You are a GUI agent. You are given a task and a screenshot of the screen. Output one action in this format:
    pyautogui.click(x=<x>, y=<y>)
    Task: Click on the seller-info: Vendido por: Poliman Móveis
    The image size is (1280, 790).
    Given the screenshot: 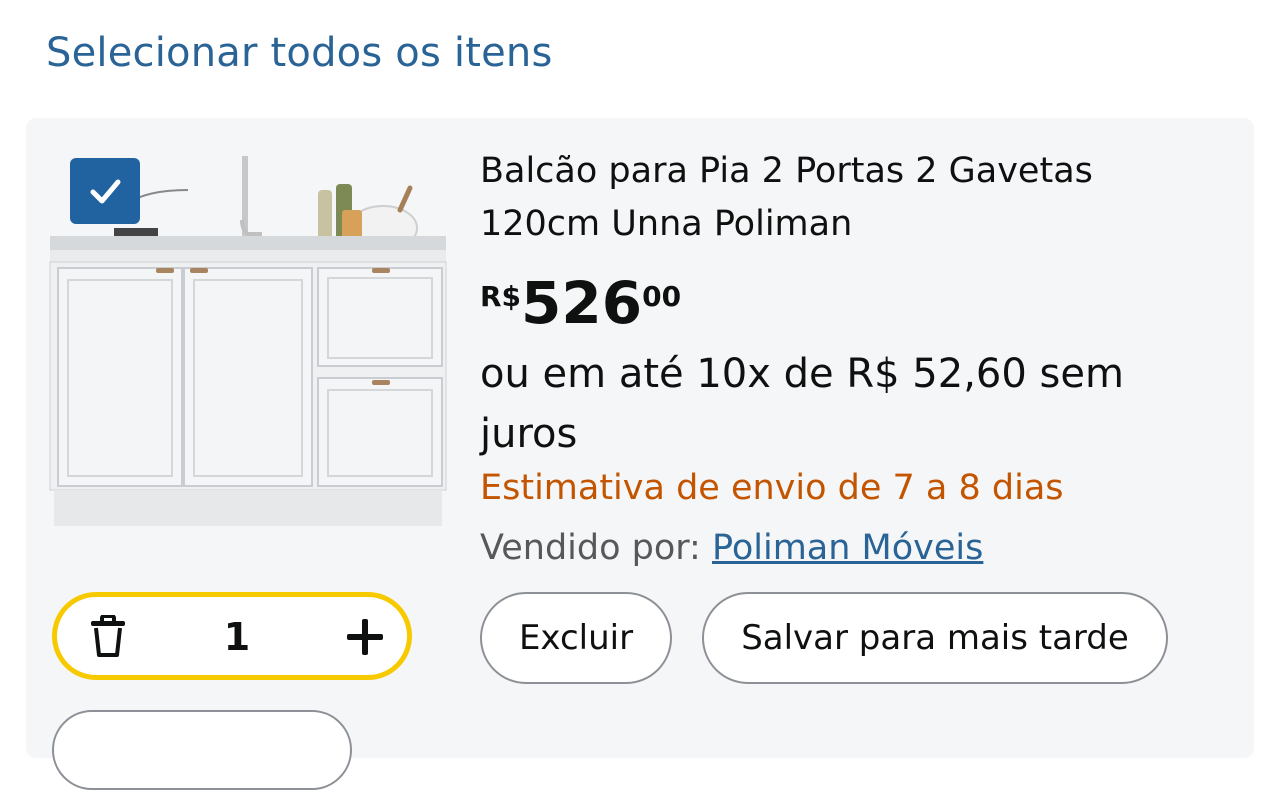 What is the action you would take?
    pyautogui.click(x=731, y=548)
    